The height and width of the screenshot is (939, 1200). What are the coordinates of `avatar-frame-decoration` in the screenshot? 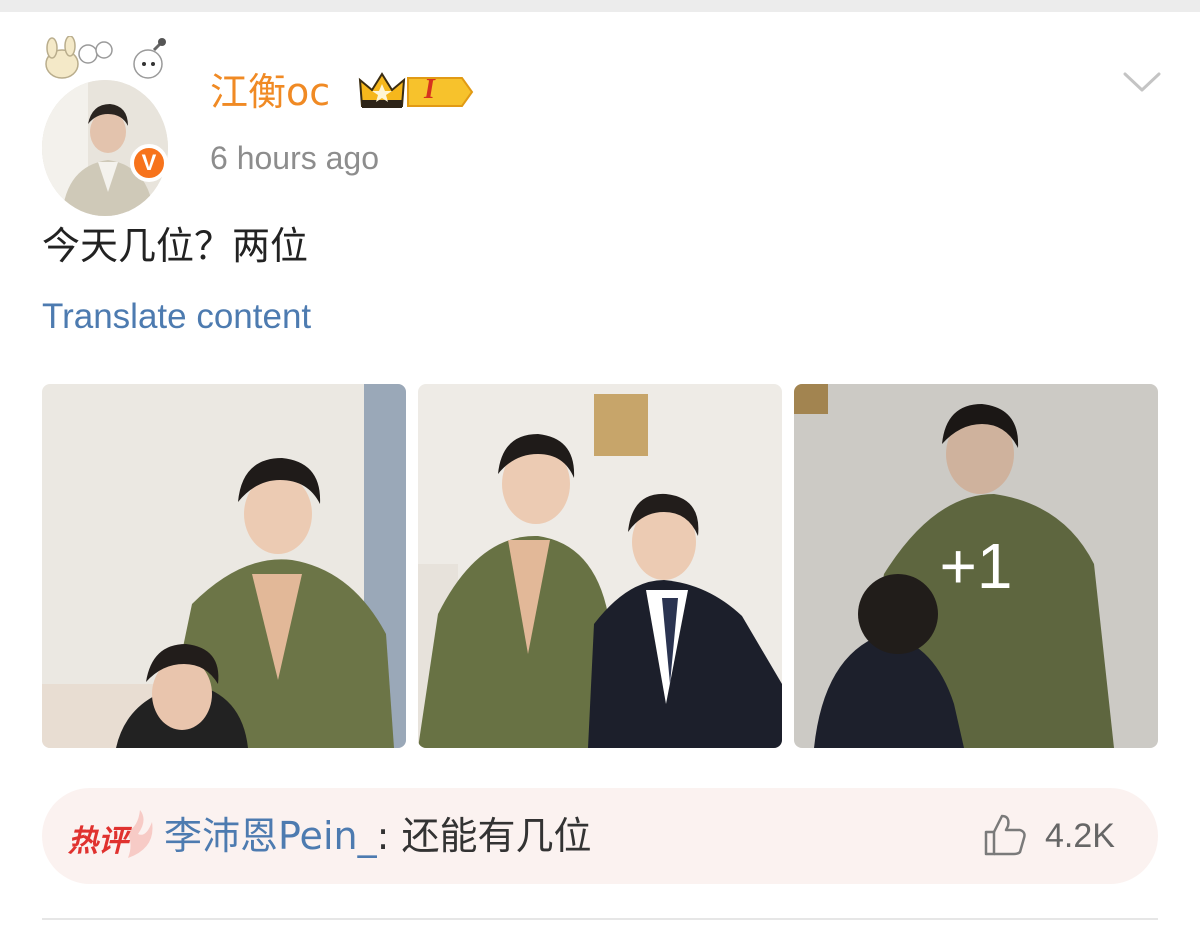 It's located at (104, 70).